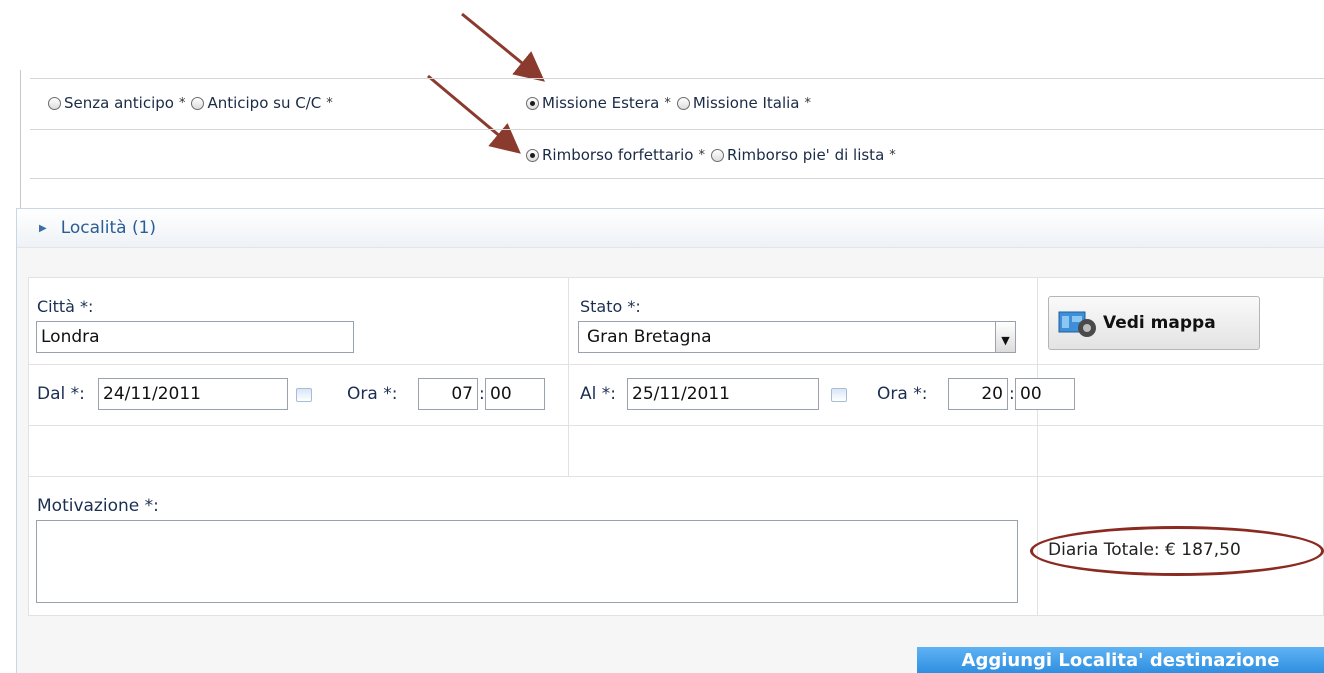 Image resolution: width=1324 pixels, height=673 pixels. Describe the element at coordinates (195, 337) in the screenshot. I see `citta-input: Londra` at that location.